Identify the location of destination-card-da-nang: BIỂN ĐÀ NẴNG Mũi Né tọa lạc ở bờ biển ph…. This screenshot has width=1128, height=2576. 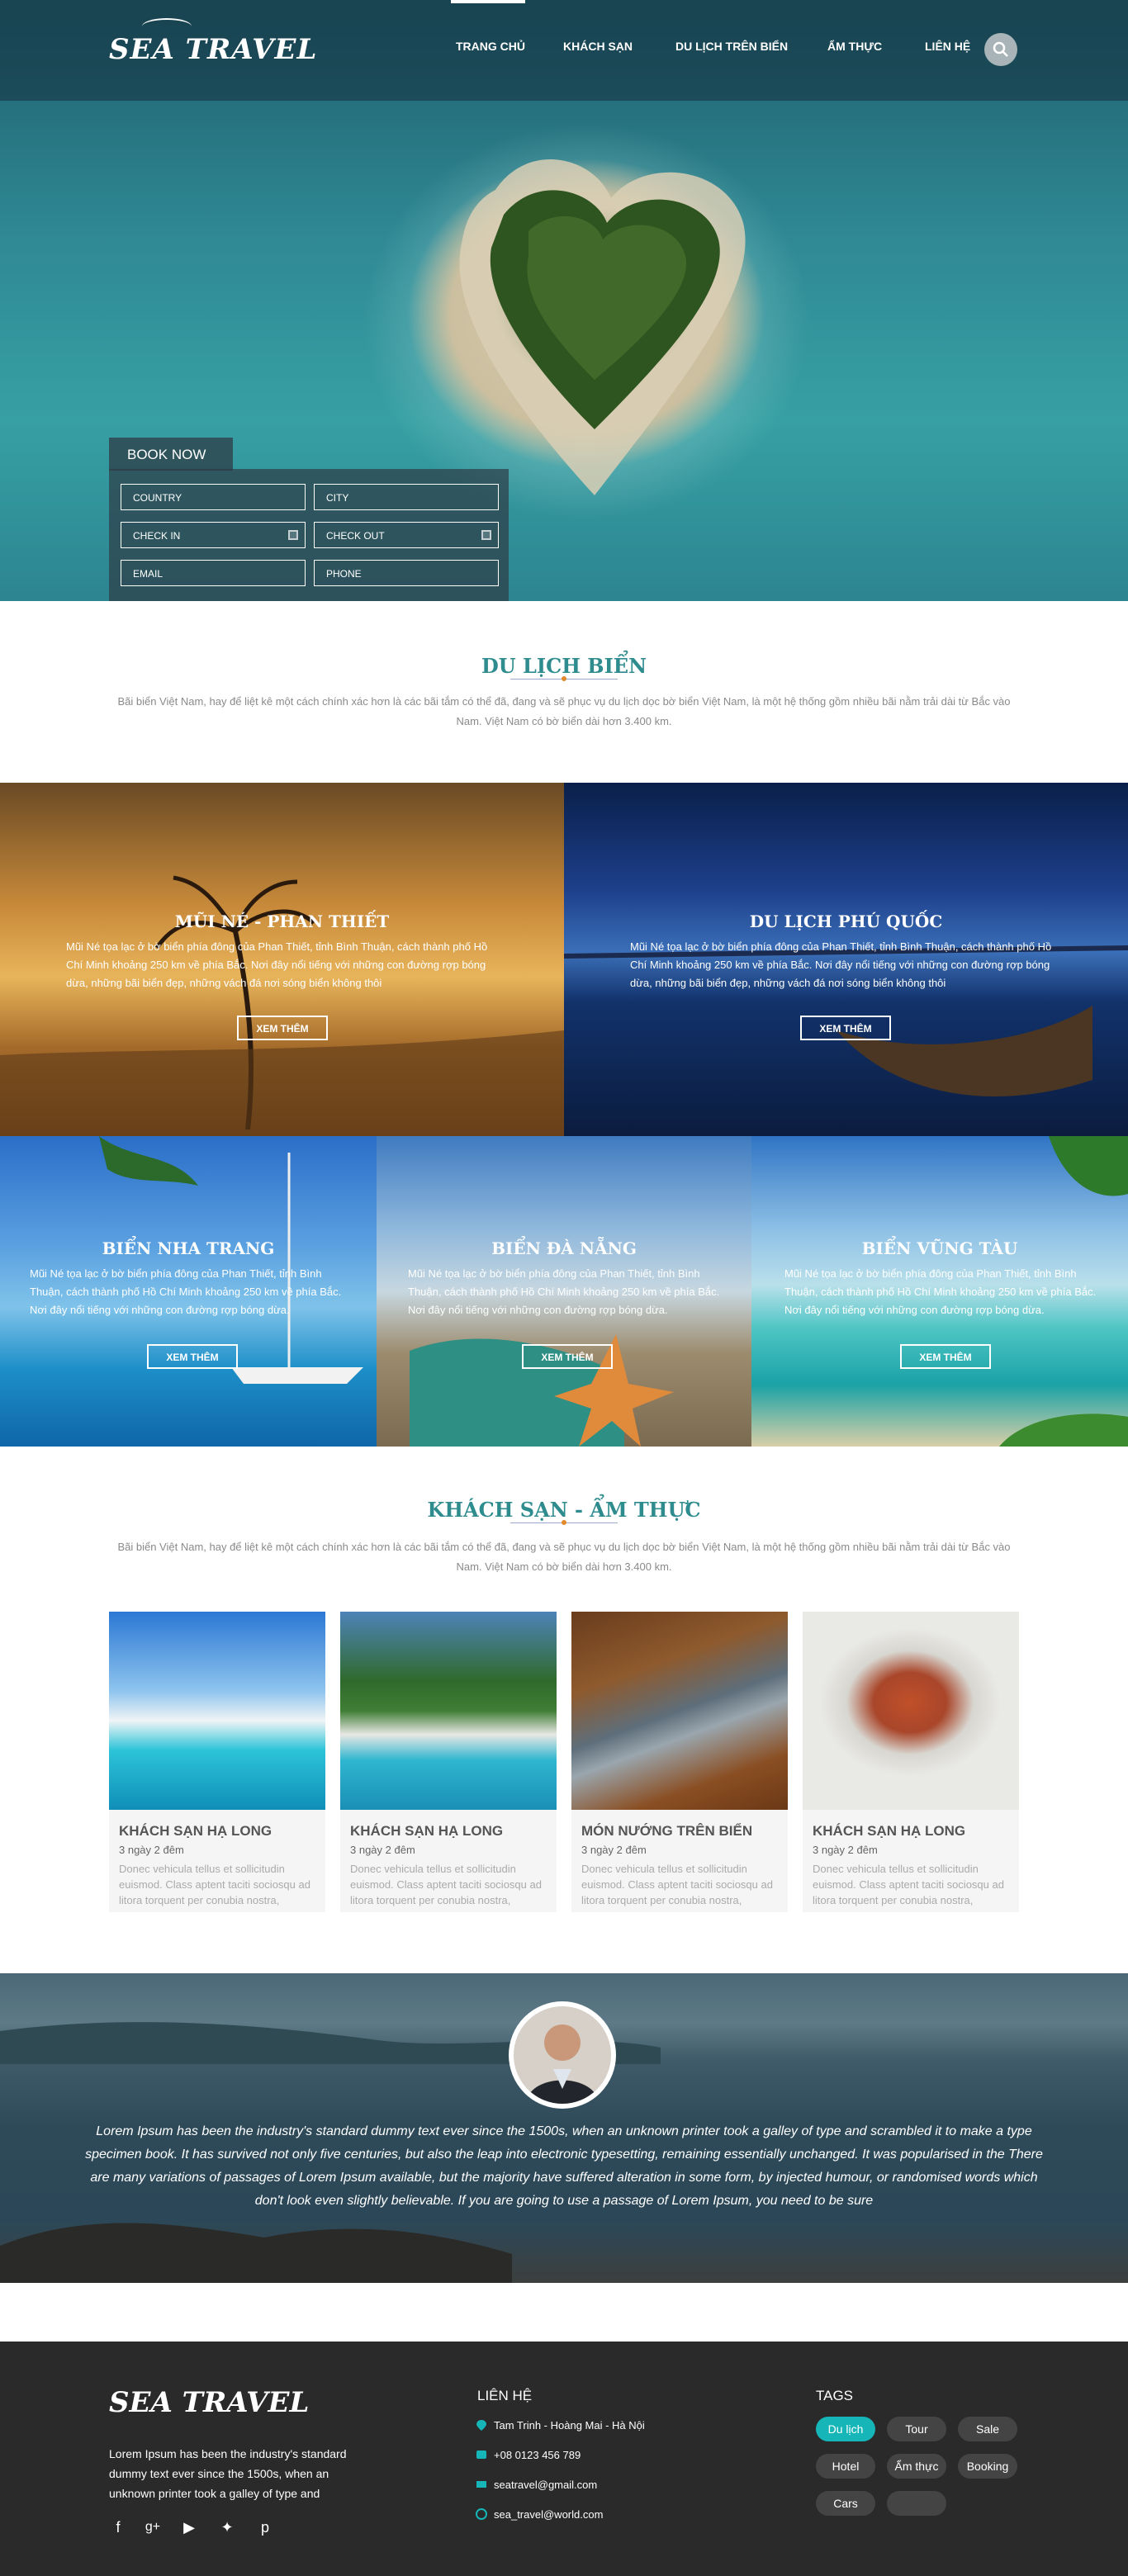
(564, 1291).